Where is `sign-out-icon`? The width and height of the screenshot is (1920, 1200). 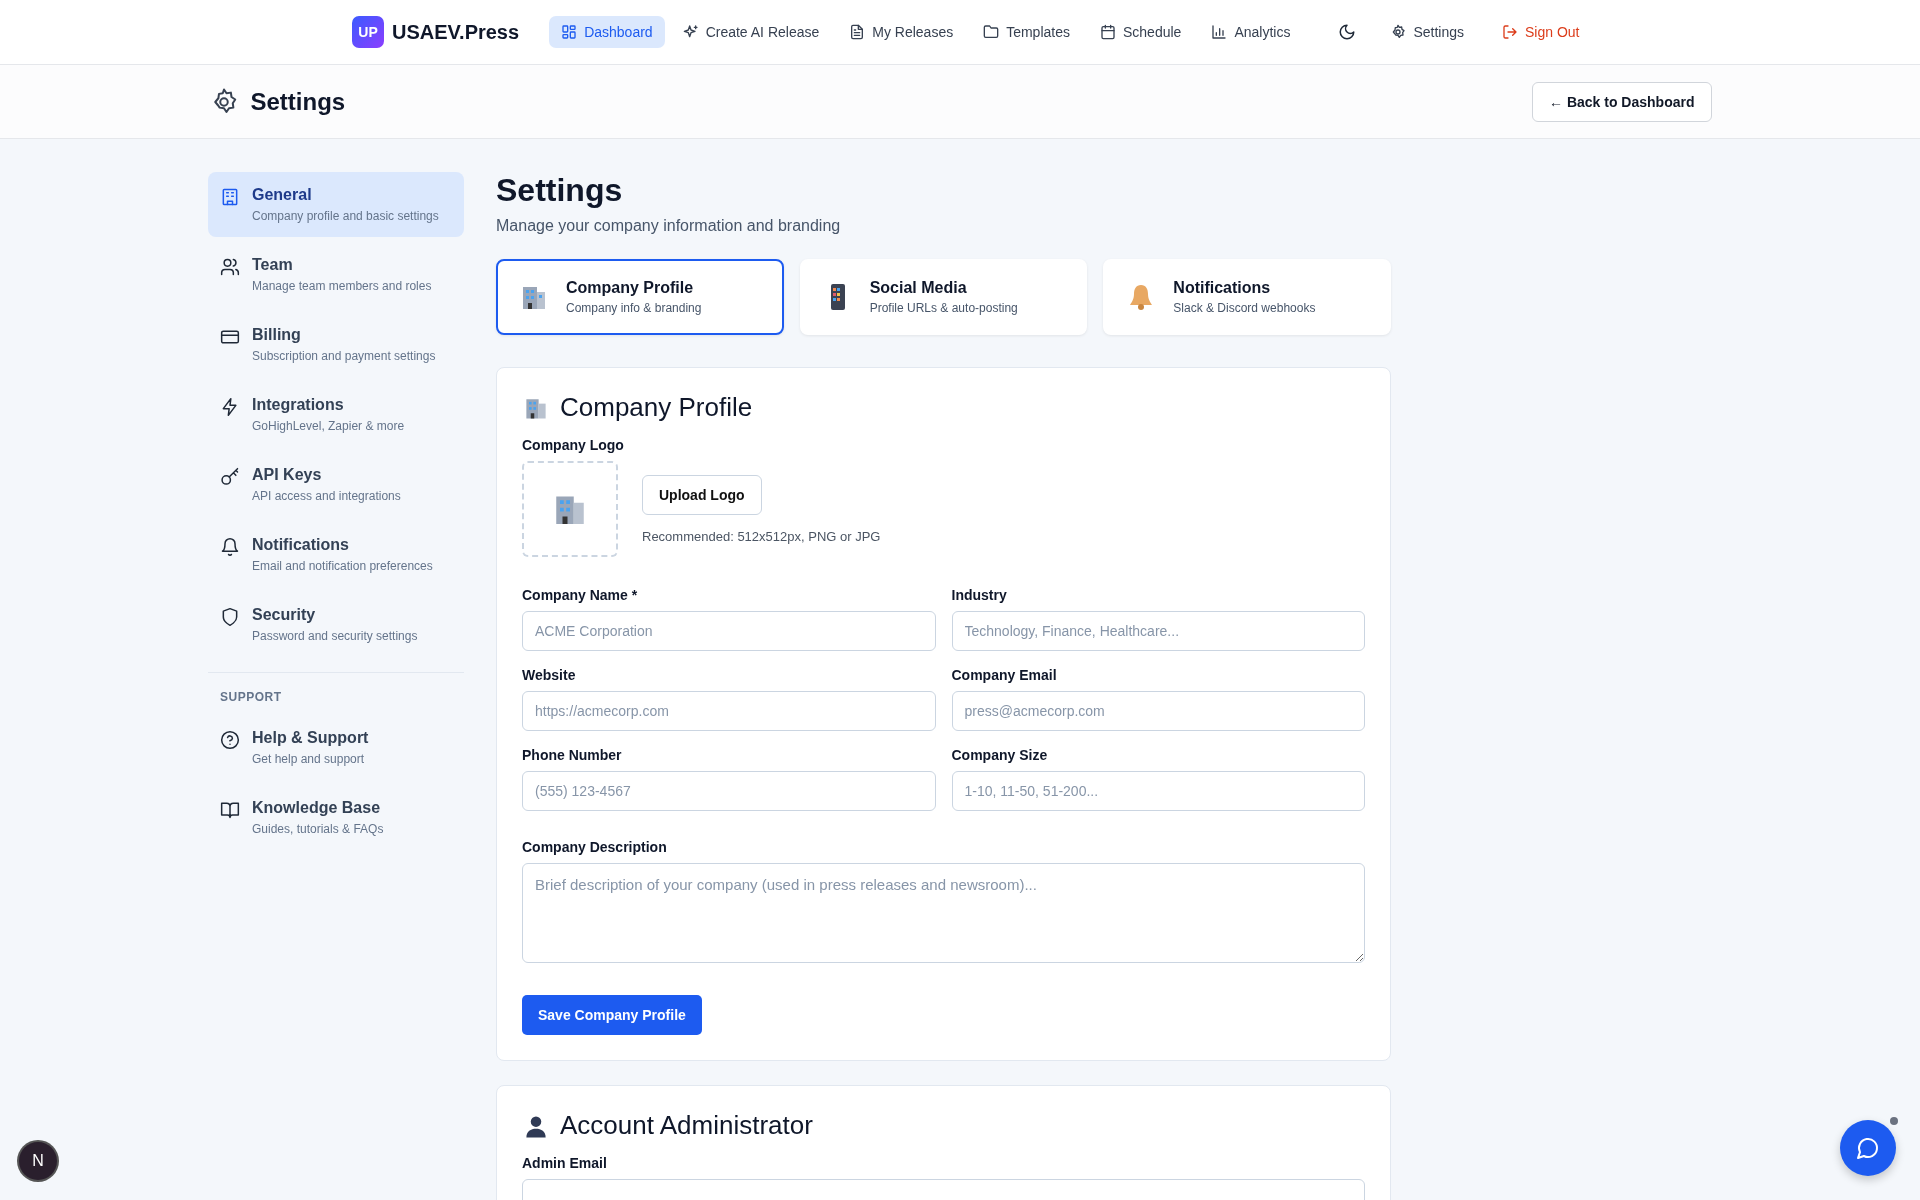 sign-out-icon is located at coordinates (1510, 32).